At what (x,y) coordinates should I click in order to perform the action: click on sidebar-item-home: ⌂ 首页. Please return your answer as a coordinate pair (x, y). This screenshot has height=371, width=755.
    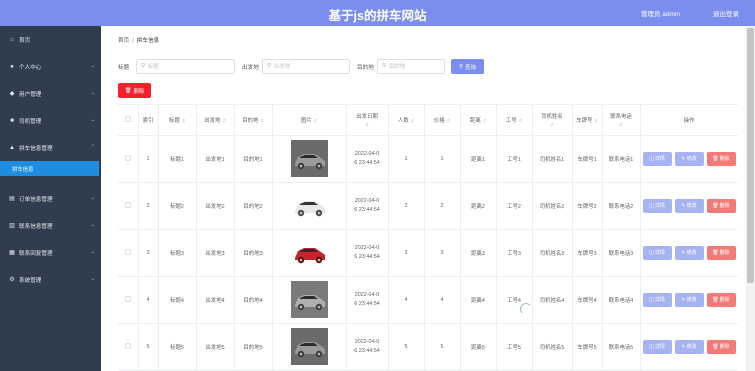
    Looking at the image, I should click on (50, 39).